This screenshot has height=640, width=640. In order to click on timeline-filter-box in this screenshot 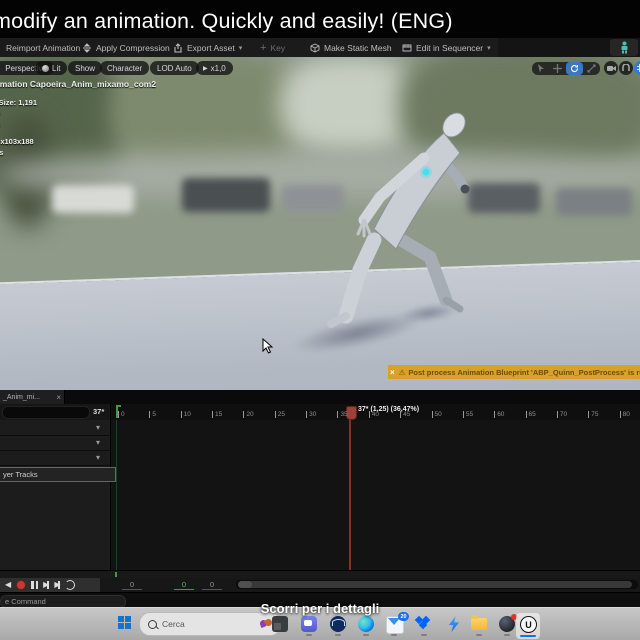, I will do `click(46, 412)`.